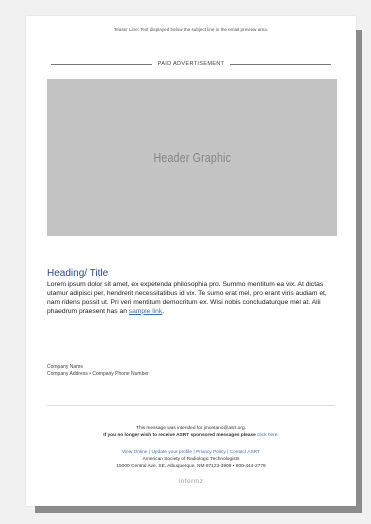 Image resolution: width=371 pixels, height=524 pixels. I want to click on divider-line-right, so click(280, 64).